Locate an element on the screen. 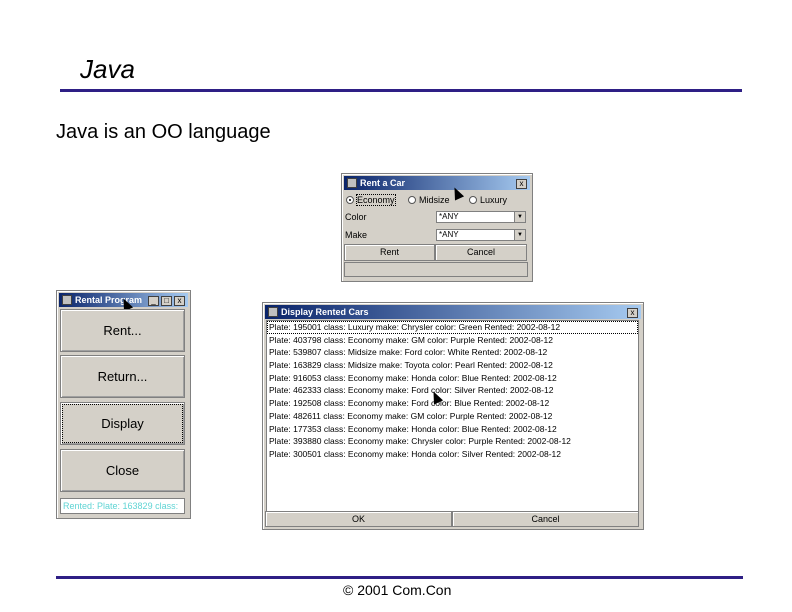 The height and width of the screenshot is (612, 792). slide-title: Java is located at coordinates (107, 69).